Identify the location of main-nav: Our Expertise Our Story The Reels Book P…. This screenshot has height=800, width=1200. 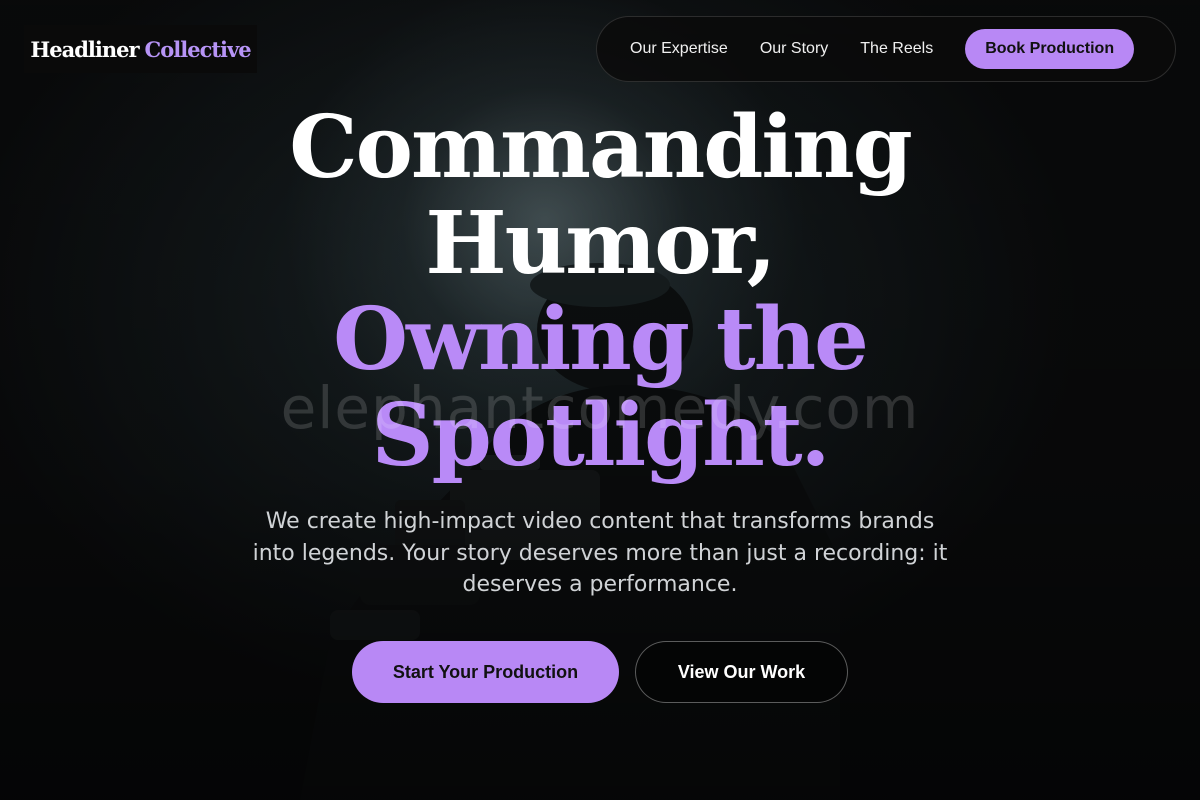
(886, 49).